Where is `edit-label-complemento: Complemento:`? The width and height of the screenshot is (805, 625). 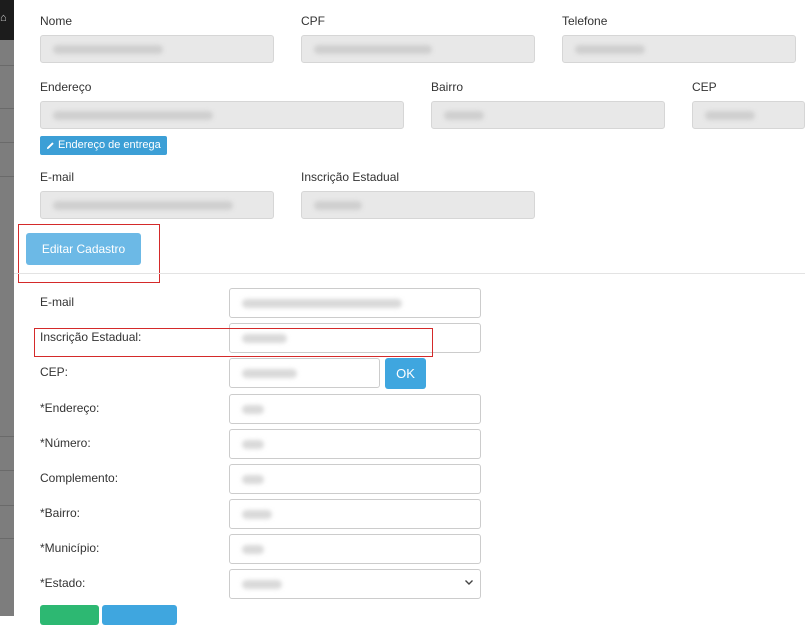
edit-label-complemento: Complemento: is located at coordinates (79, 478).